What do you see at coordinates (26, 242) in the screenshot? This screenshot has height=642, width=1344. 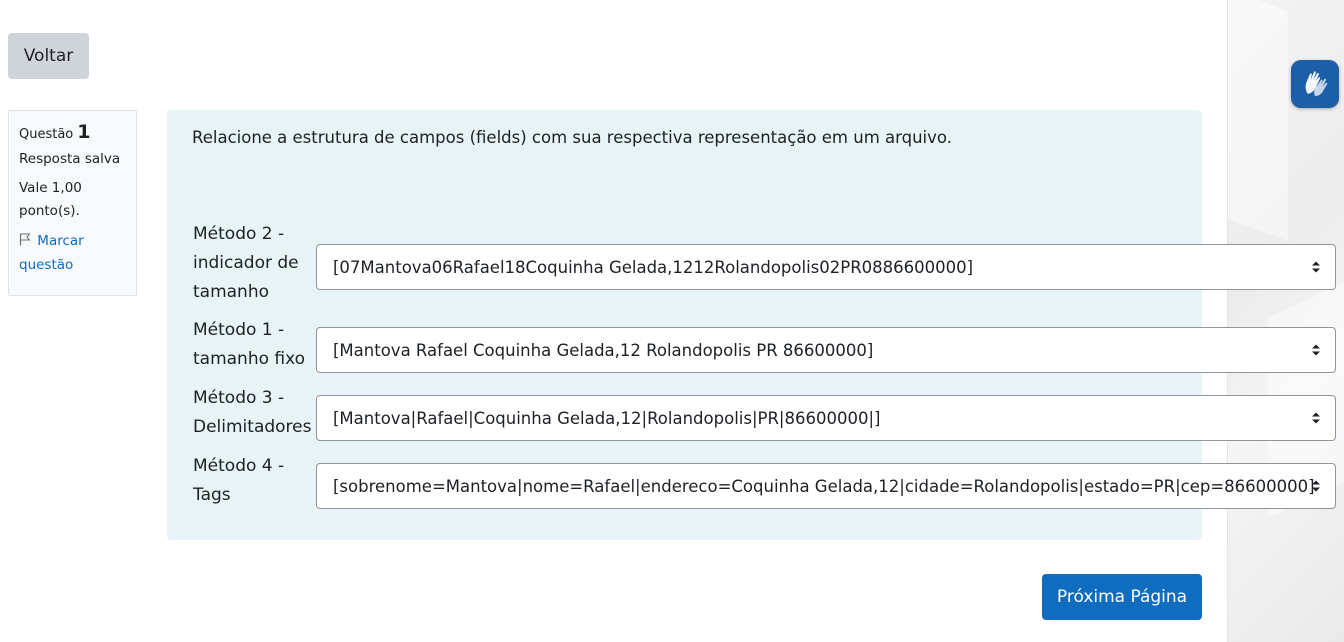 I see `flag-icon` at bounding box center [26, 242].